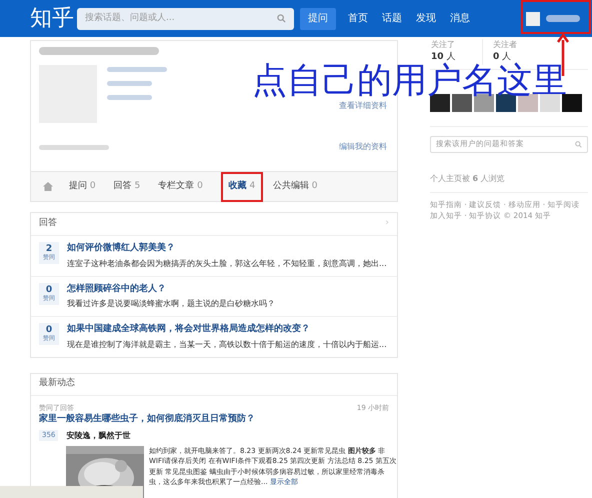  What do you see at coordinates (127, 187) in the screenshot?
I see `profile-tab: 回答 5` at bounding box center [127, 187].